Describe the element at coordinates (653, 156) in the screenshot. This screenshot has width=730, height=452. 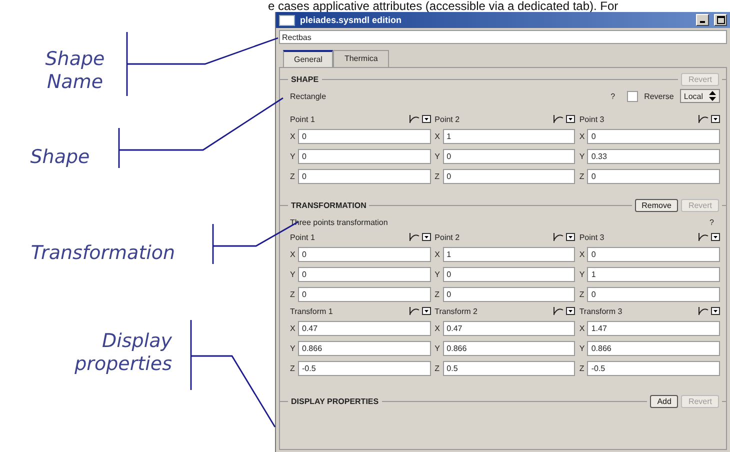
I see `coordinate-field: 0.33` at that location.